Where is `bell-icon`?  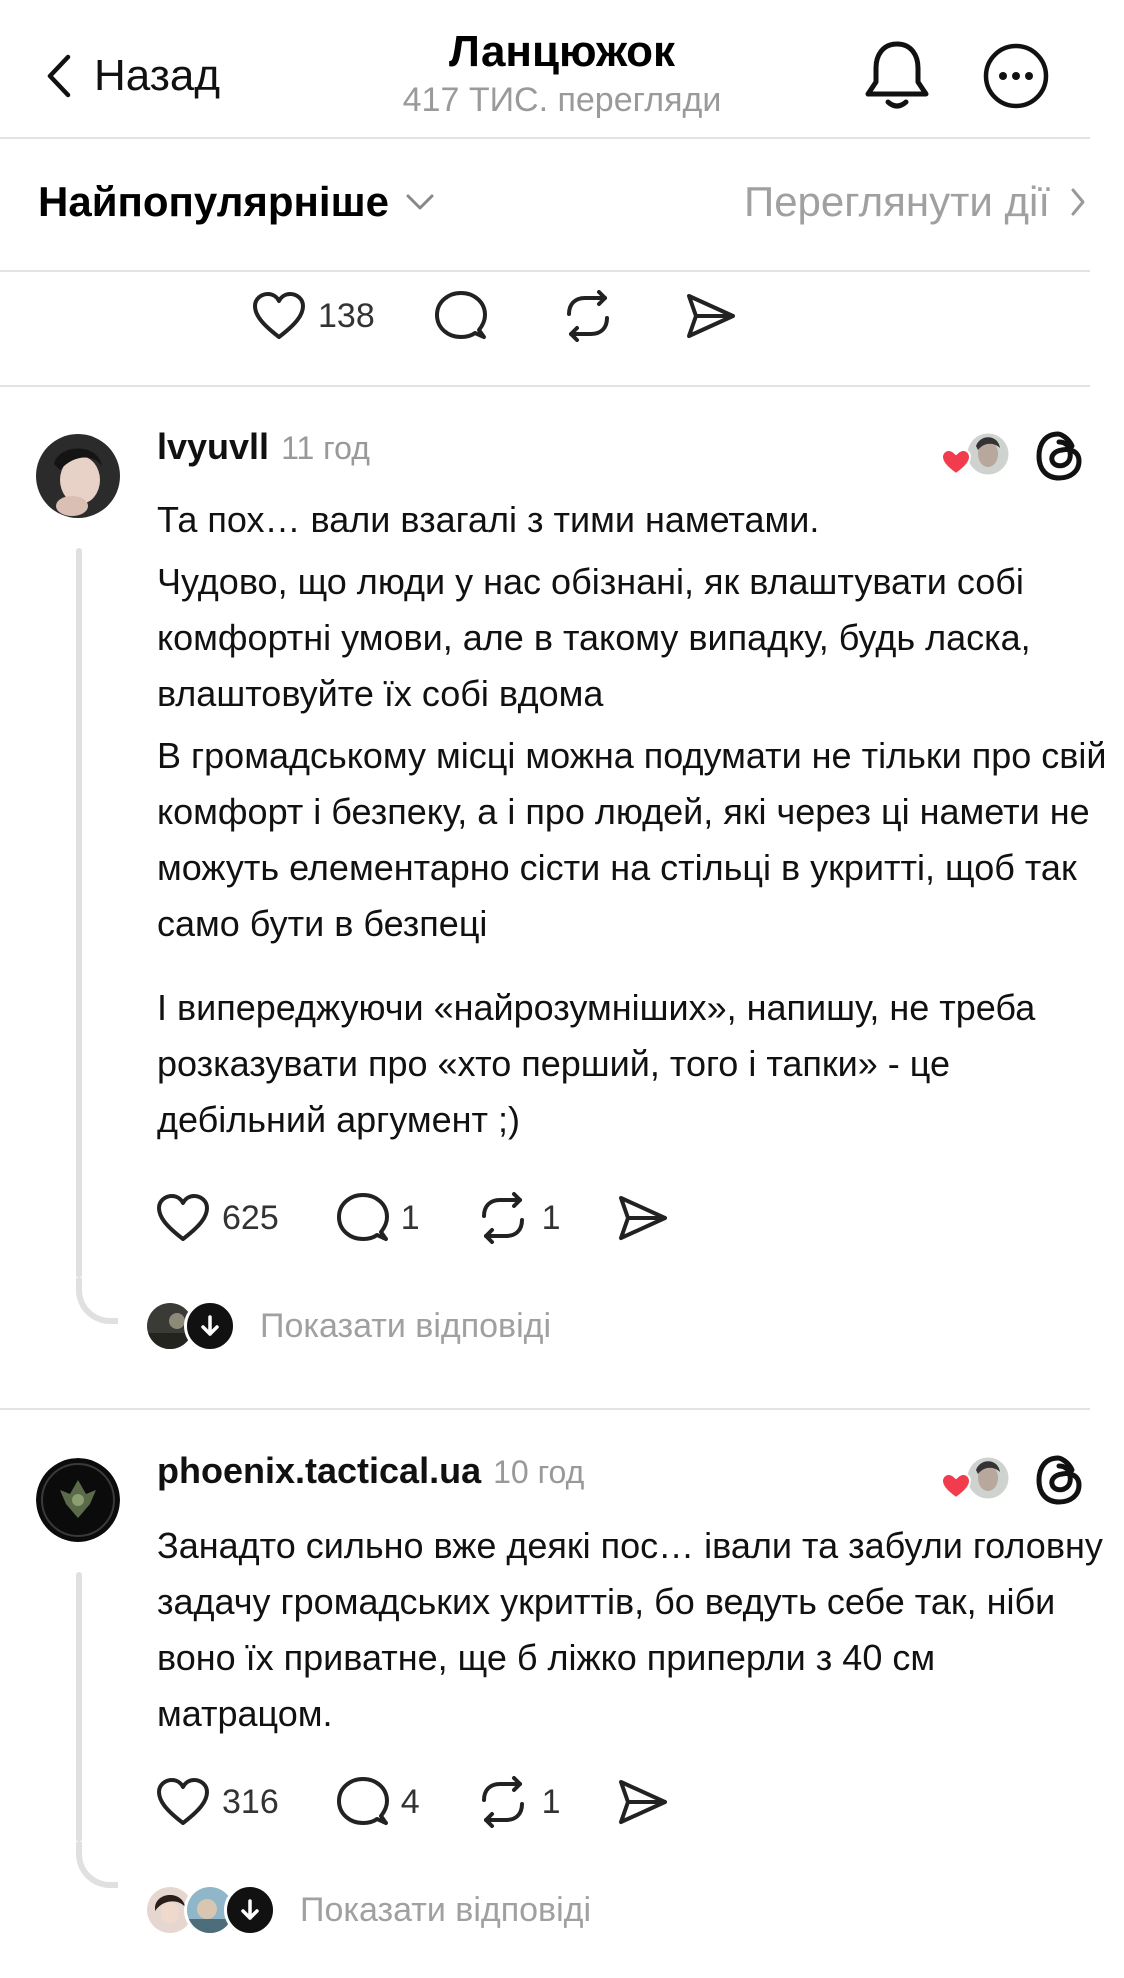 bell-icon is located at coordinates (897, 75).